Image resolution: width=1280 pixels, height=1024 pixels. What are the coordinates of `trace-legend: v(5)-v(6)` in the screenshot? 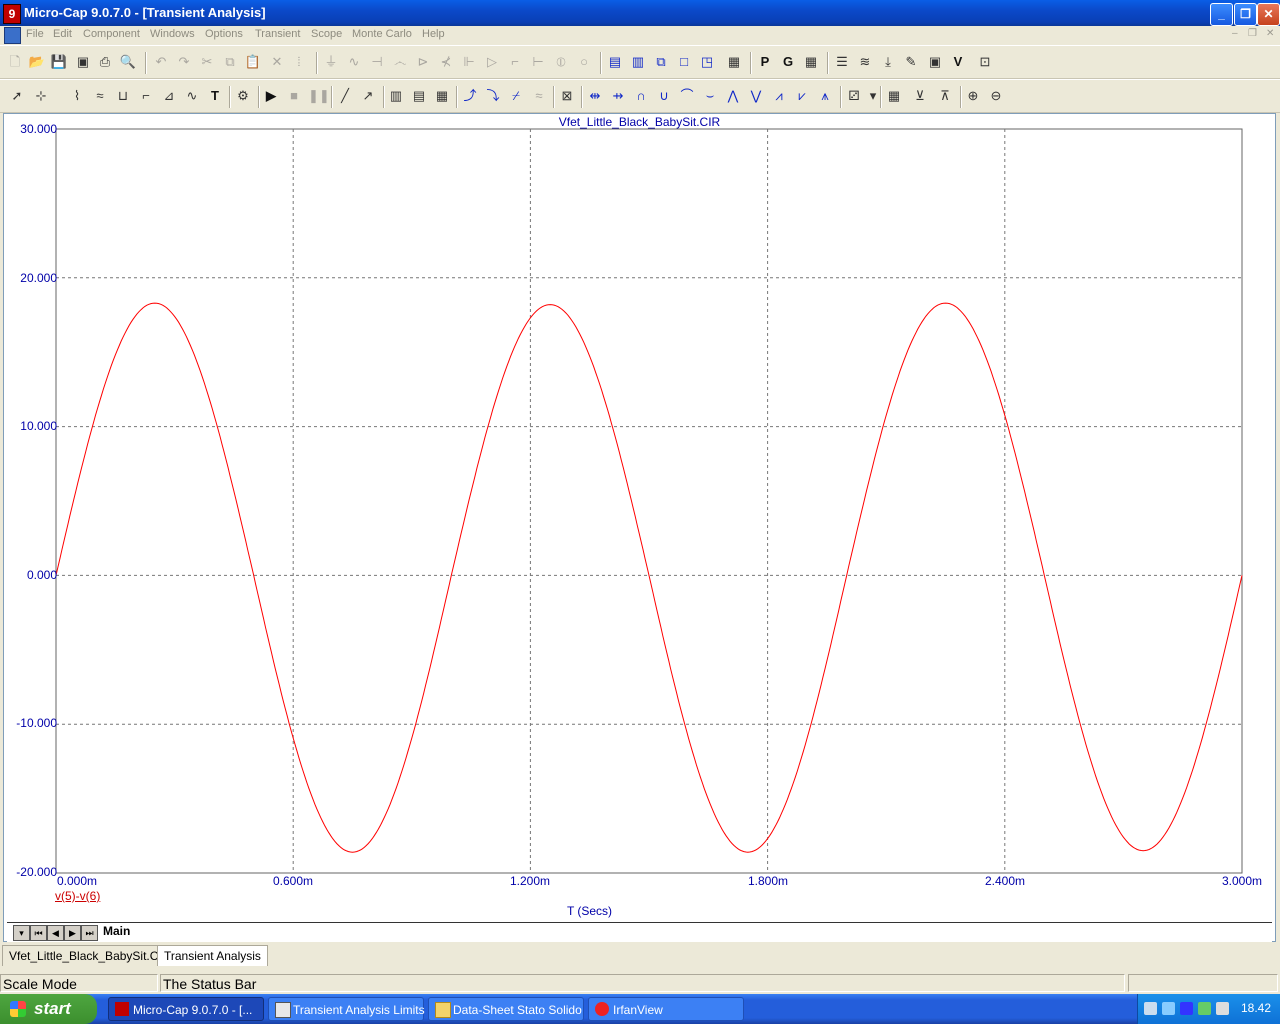 It's located at (77, 896).